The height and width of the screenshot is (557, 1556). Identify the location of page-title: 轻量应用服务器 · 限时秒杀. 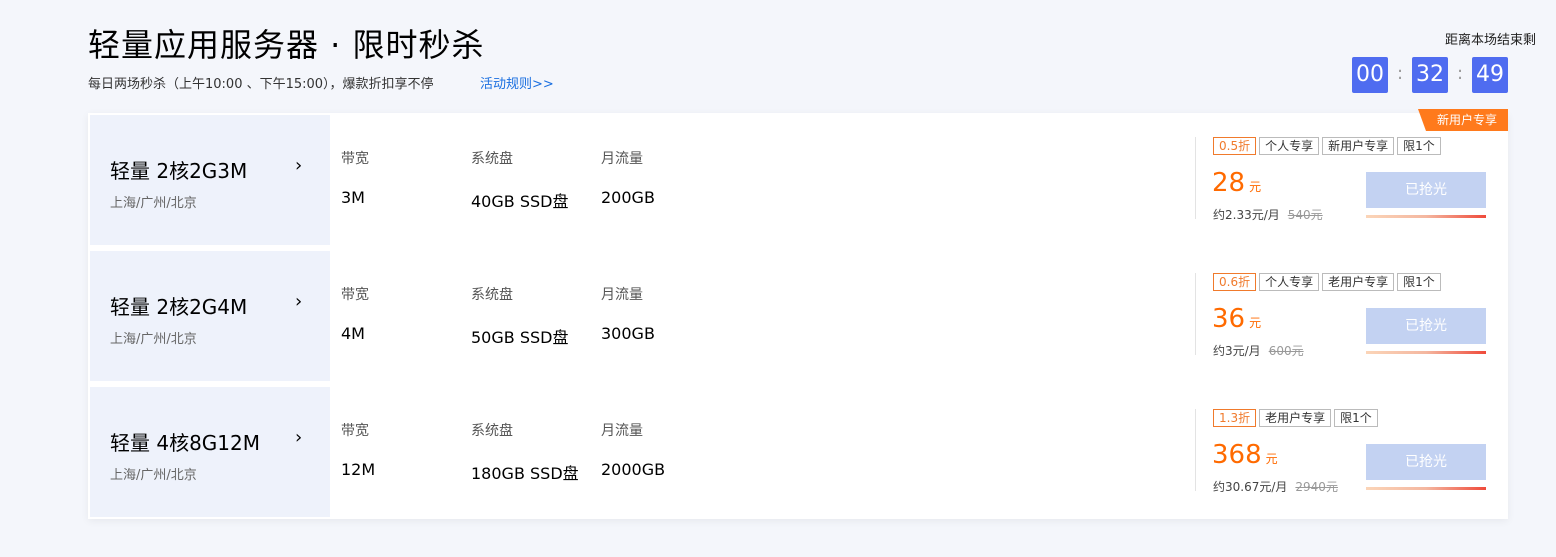
(286, 45).